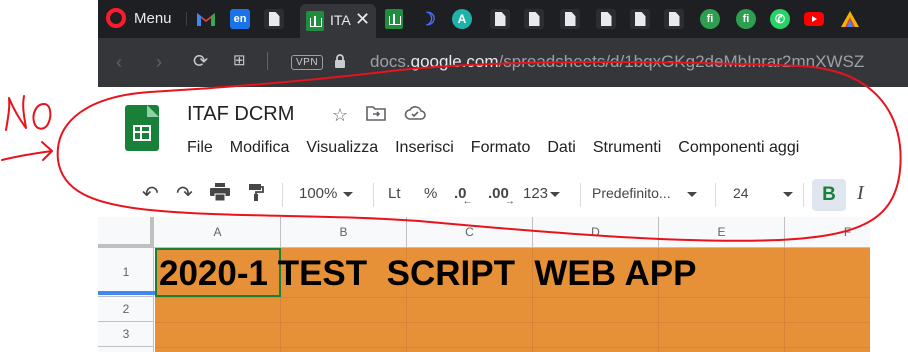 This screenshot has height=352, width=908. Describe the element at coordinates (454, 61) in the screenshot. I see `url-host: google.com` at that location.